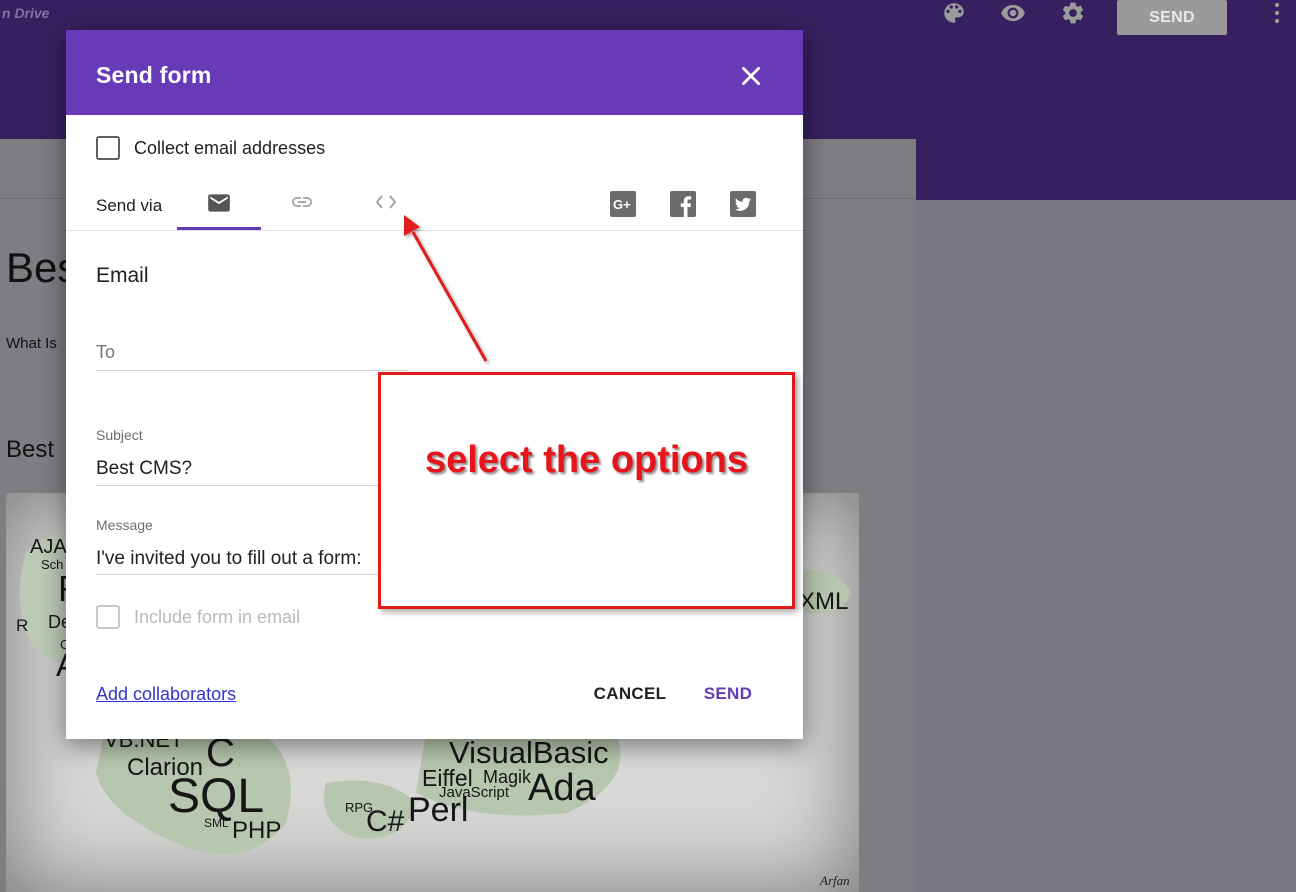 The image size is (1296, 892). What do you see at coordinates (683, 204) in the screenshot?
I see `facebook-icon` at bounding box center [683, 204].